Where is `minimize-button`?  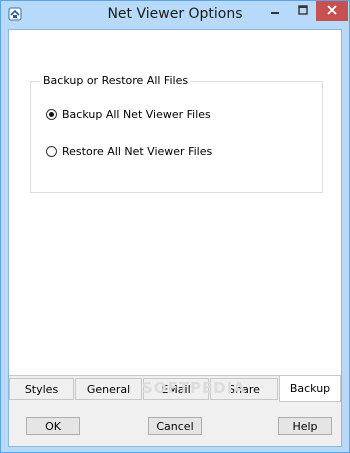
minimize-button is located at coordinates (275, 11).